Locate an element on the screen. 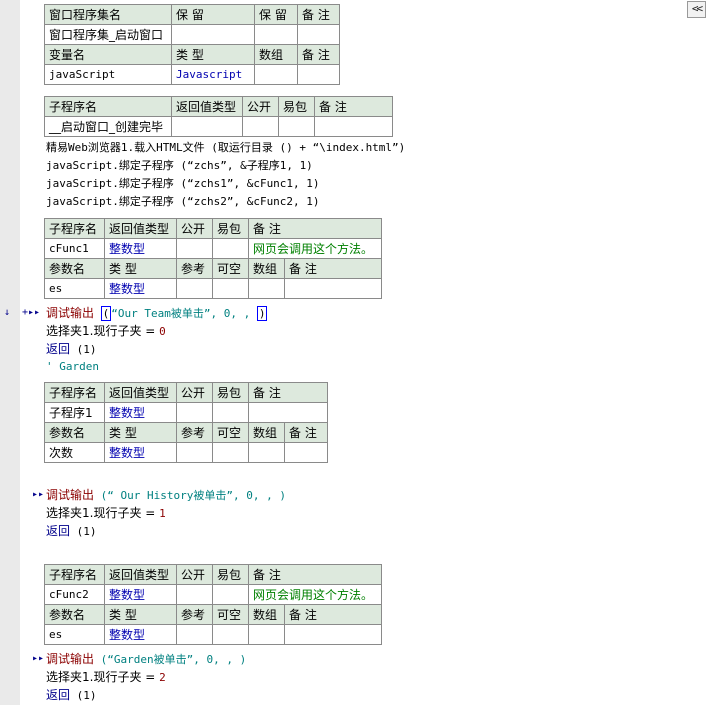 The image size is (708, 705). cfunc2-easy-cell is located at coordinates (230, 594).